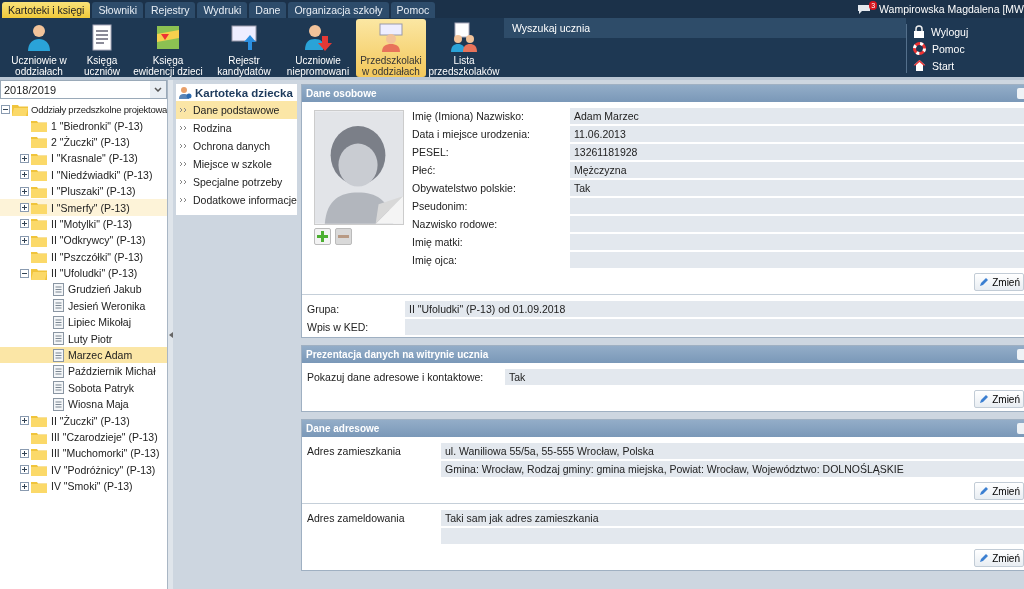 The width and height of the screenshot is (1024, 589). What do you see at coordinates (98, 109) in the screenshot?
I see `tree-item: Oddziały przedszkolne projektowa` at bounding box center [98, 109].